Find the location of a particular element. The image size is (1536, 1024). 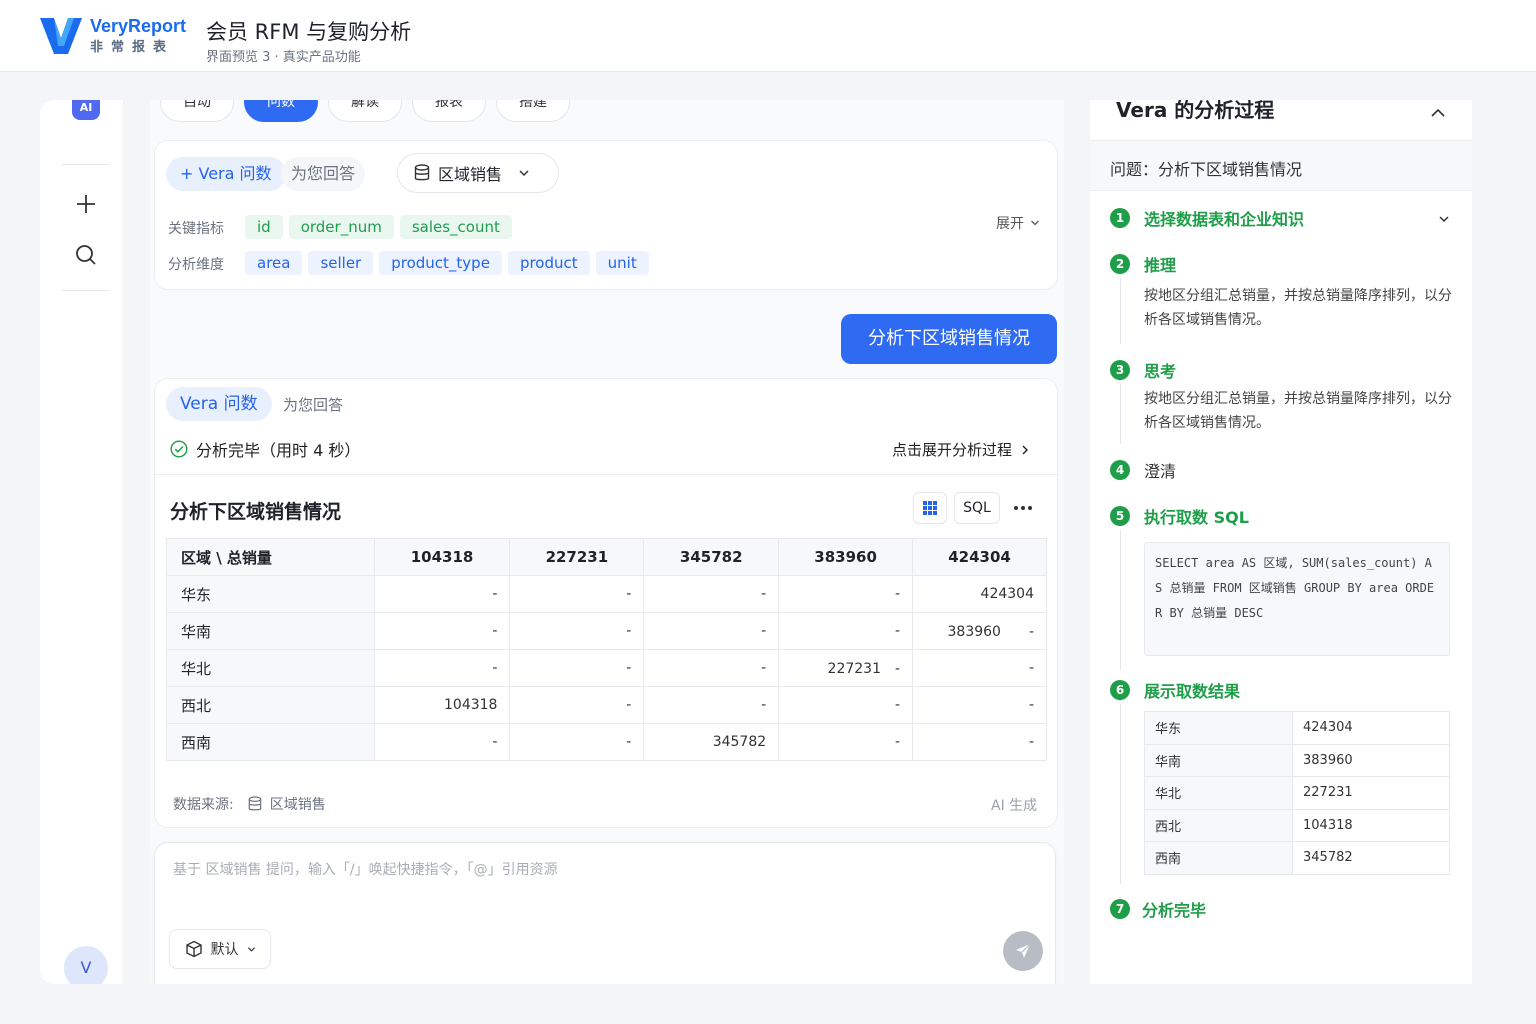

source-label: 数据来源: is located at coordinates (203, 805).